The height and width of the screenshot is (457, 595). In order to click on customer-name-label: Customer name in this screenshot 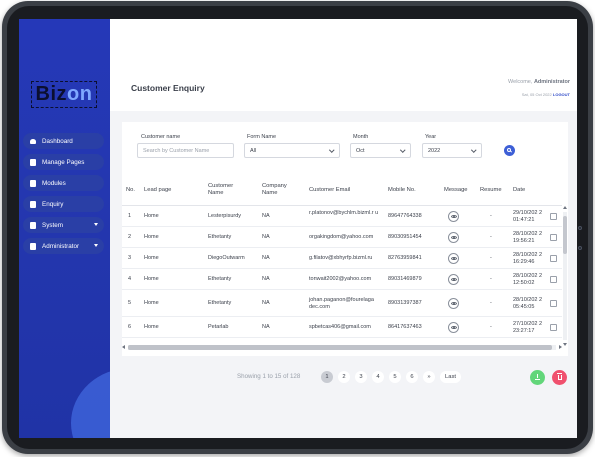, I will do `click(161, 137)`.